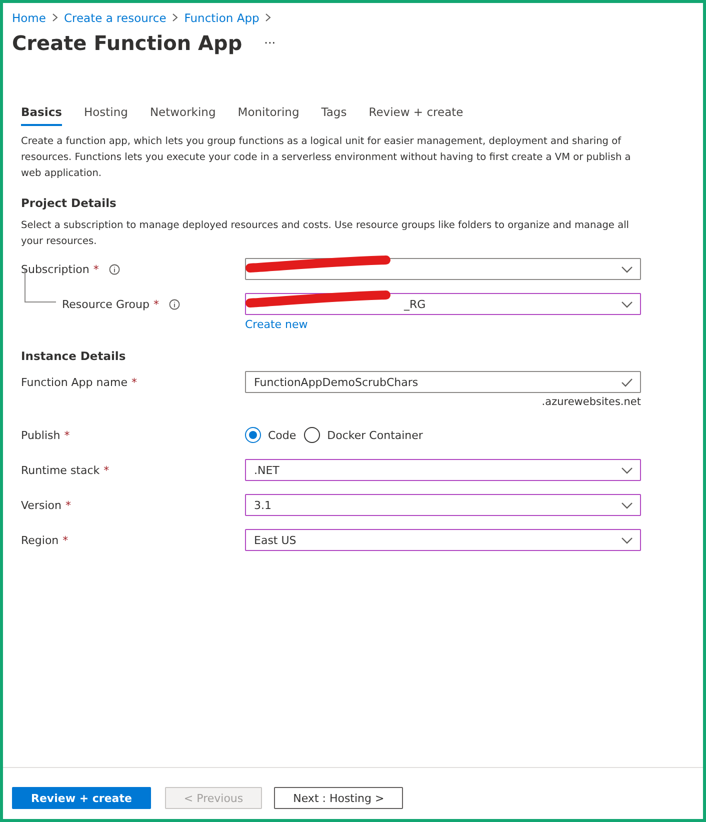 Image resolution: width=706 pixels, height=822 pixels. Describe the element at coordinates (339, 798) in the screenshot. I see `footer-button: Next : Hosting >` at that location.